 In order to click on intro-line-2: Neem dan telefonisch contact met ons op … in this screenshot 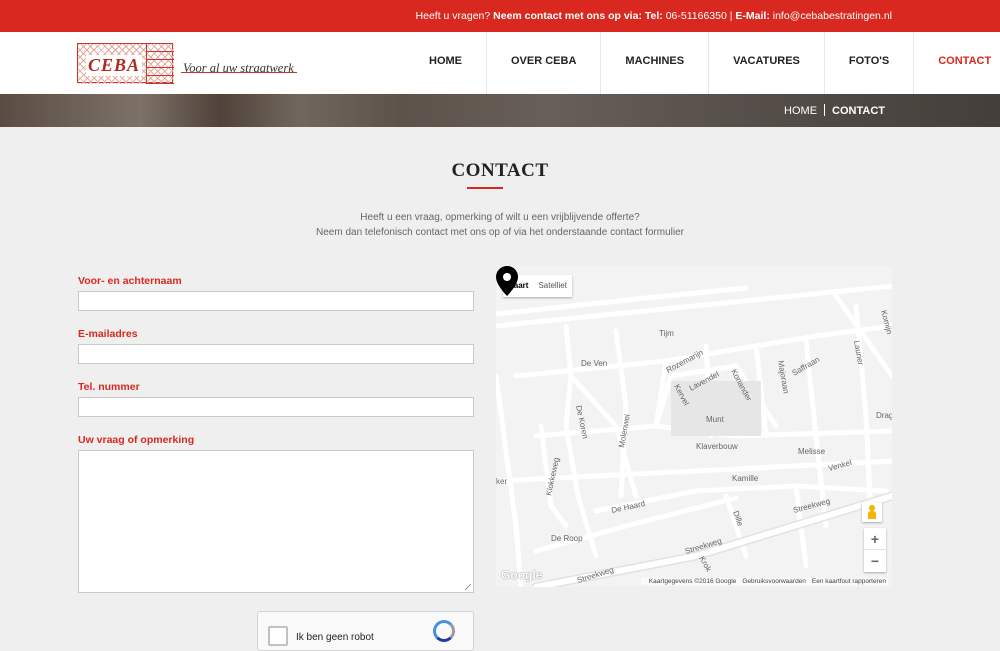, I will do `click(500, 232)`.